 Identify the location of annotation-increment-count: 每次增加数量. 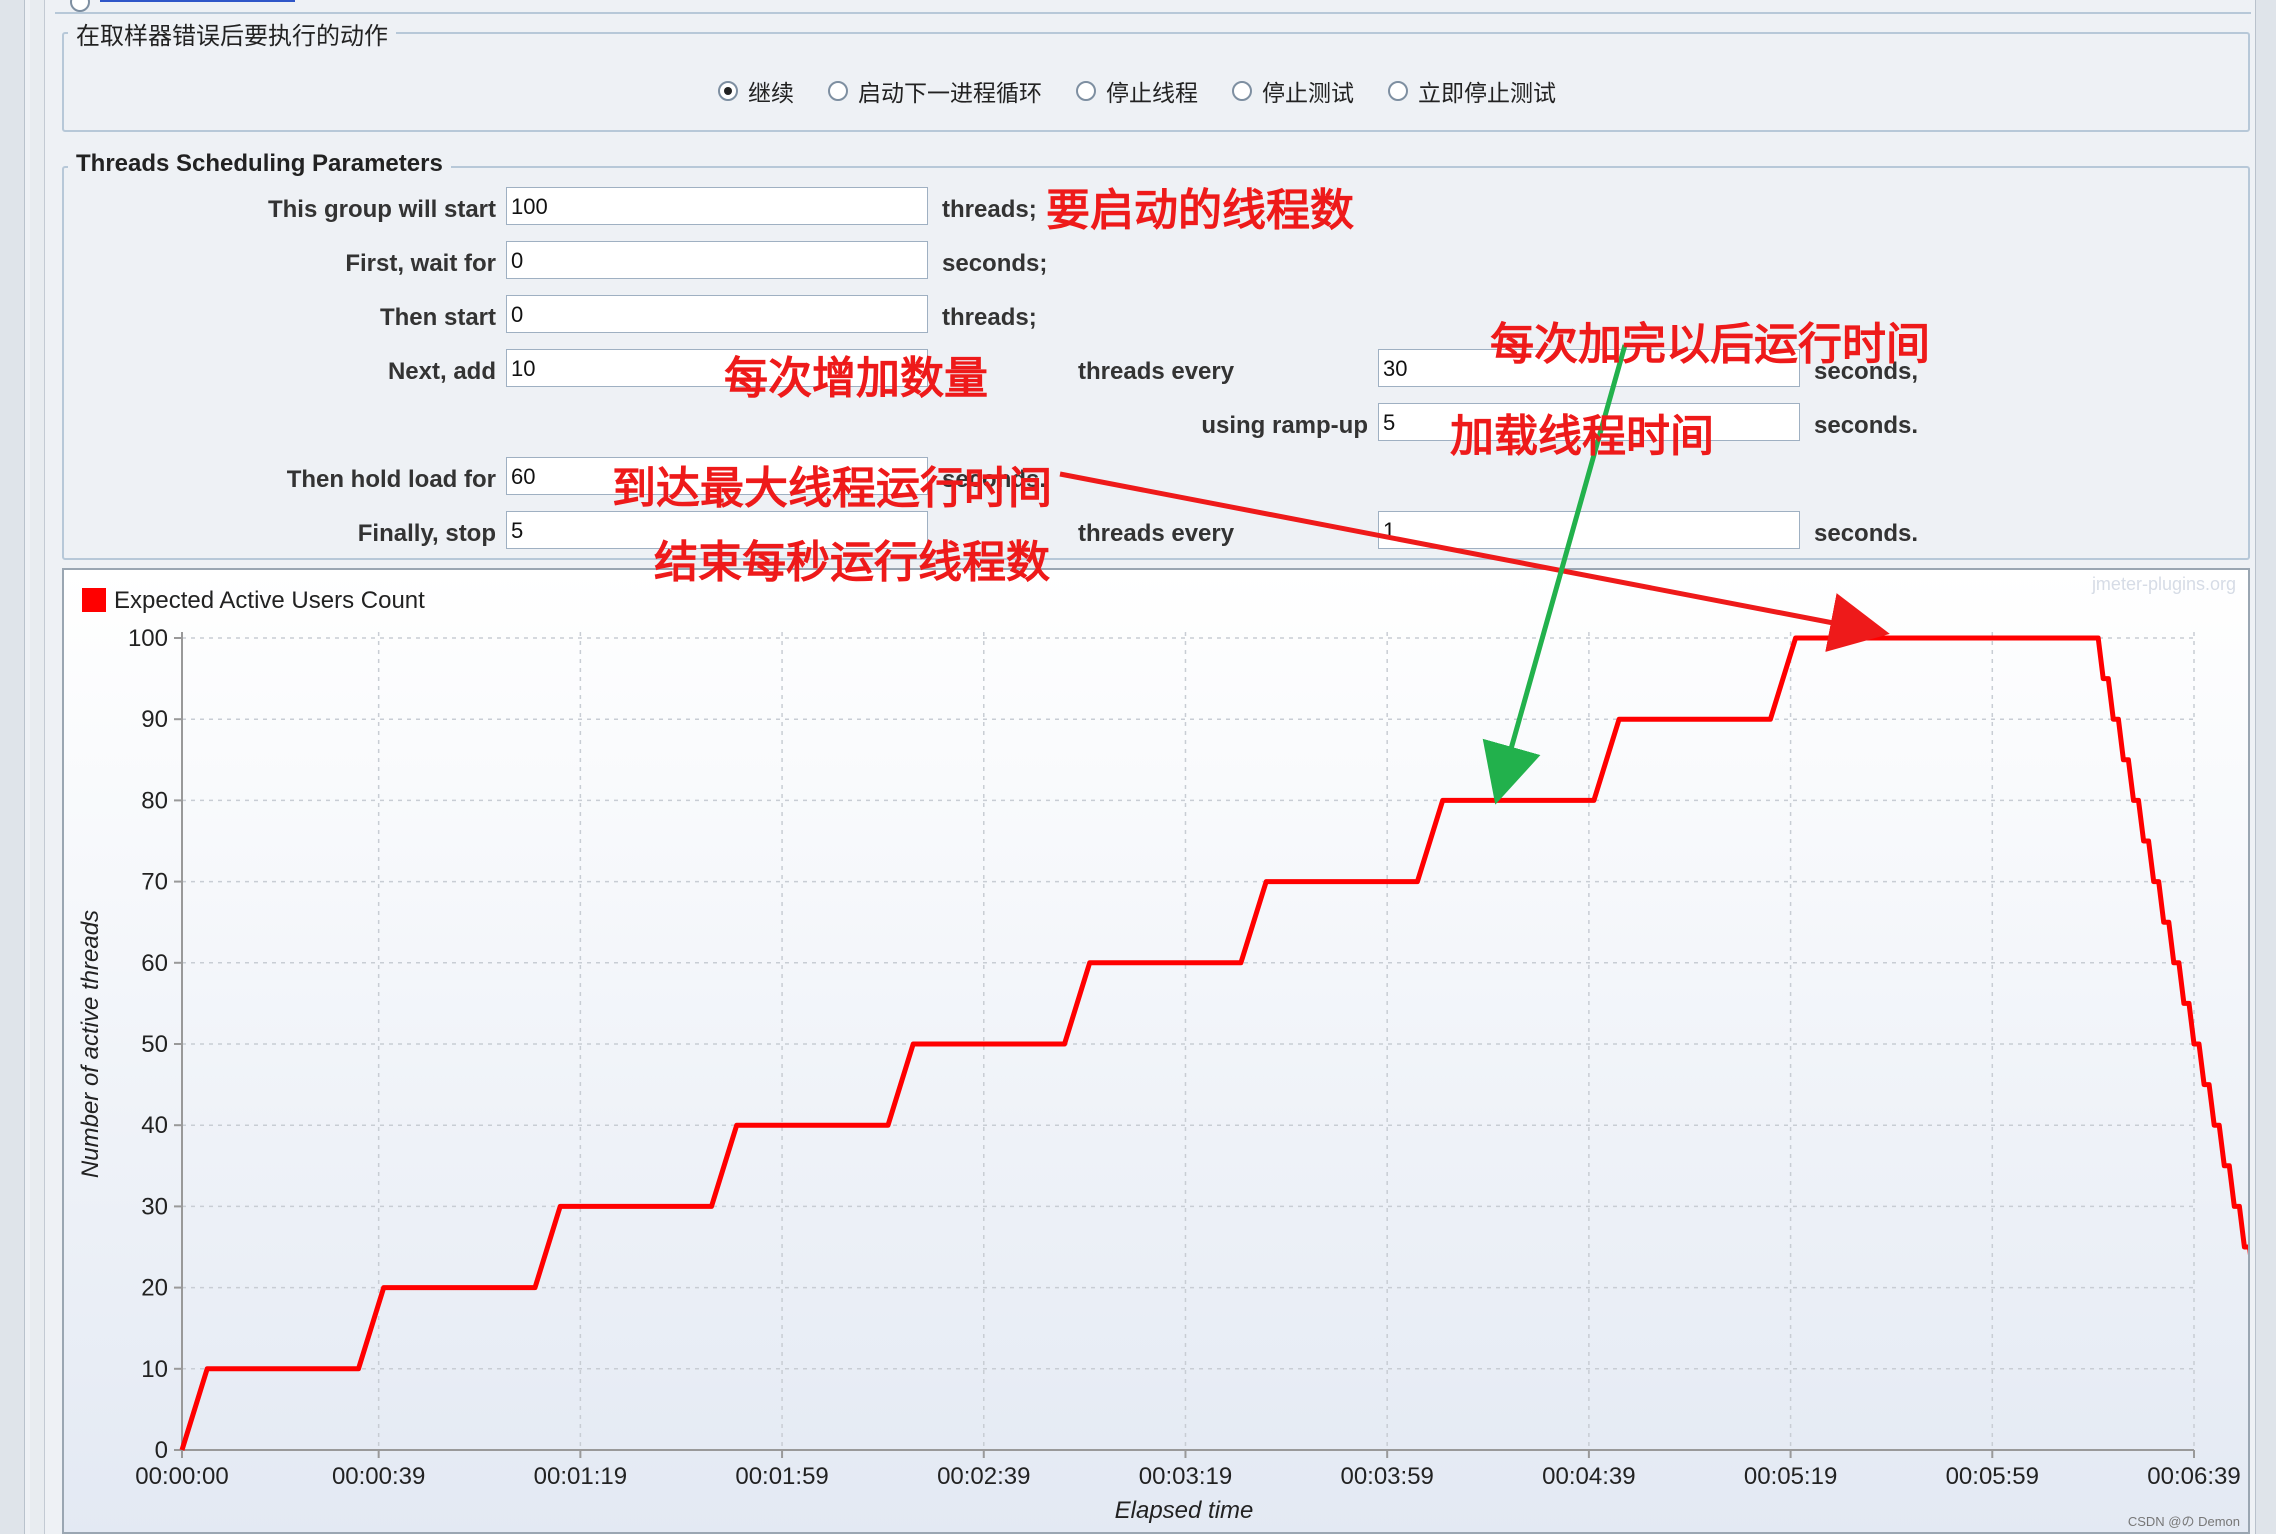
(856, 378).